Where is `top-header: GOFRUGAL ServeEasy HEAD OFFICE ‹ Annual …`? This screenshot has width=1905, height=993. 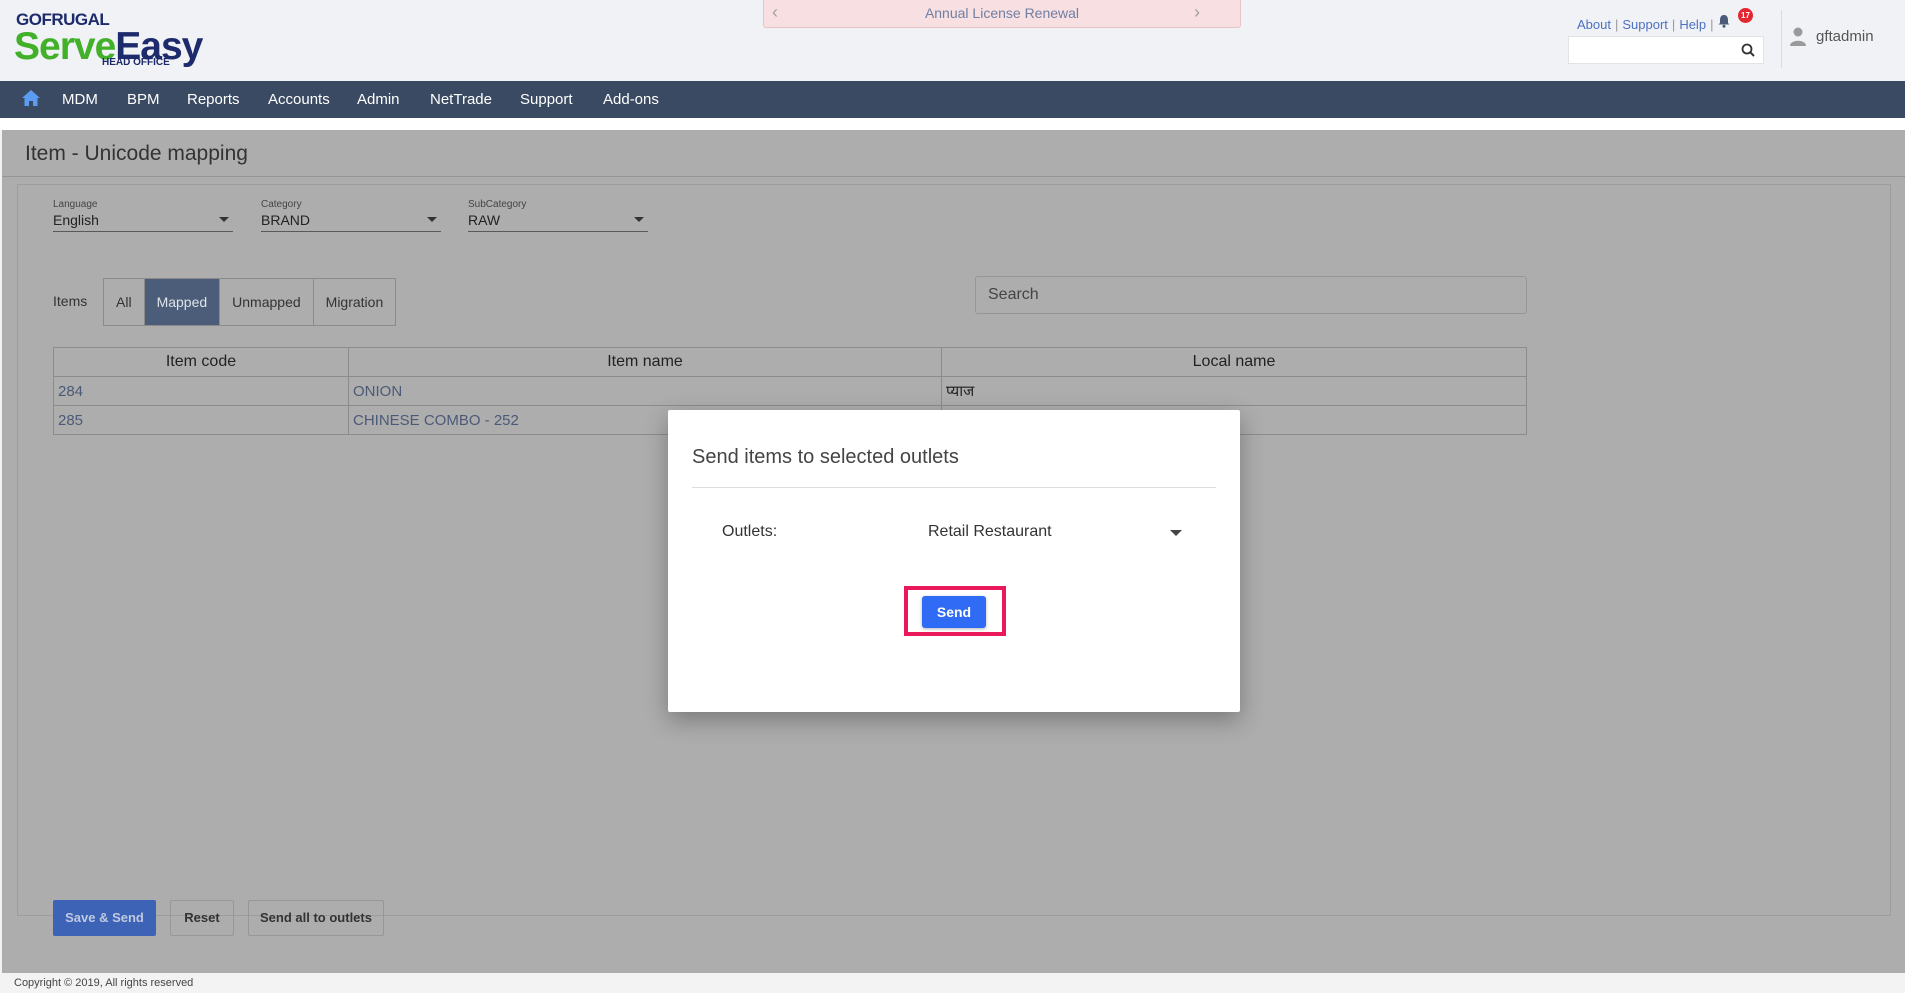 top-header: GOFRUGAL ServeEasy HEAD OFFICE ‹ Annual … is located at coordinates (952, 40).